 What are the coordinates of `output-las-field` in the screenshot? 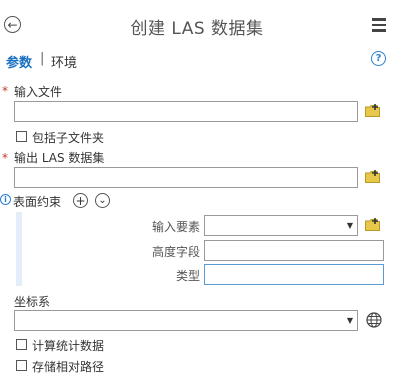 It's located at (186, 177).